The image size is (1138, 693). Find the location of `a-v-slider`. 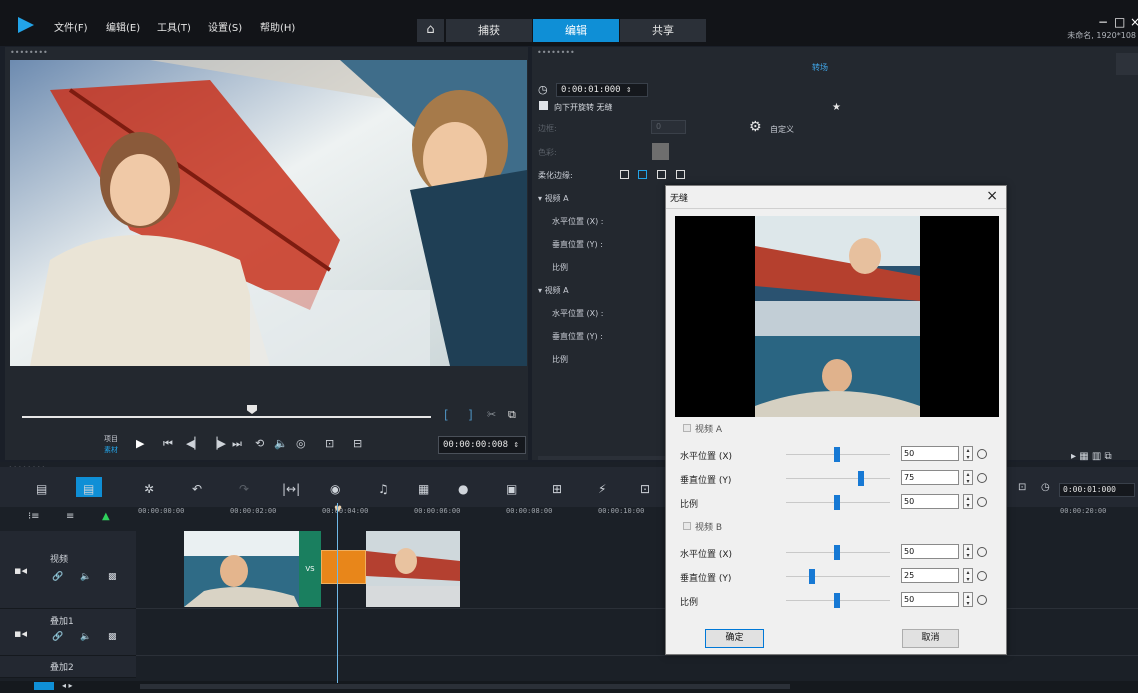

a-v-slider is located at coordinates (838, 478).